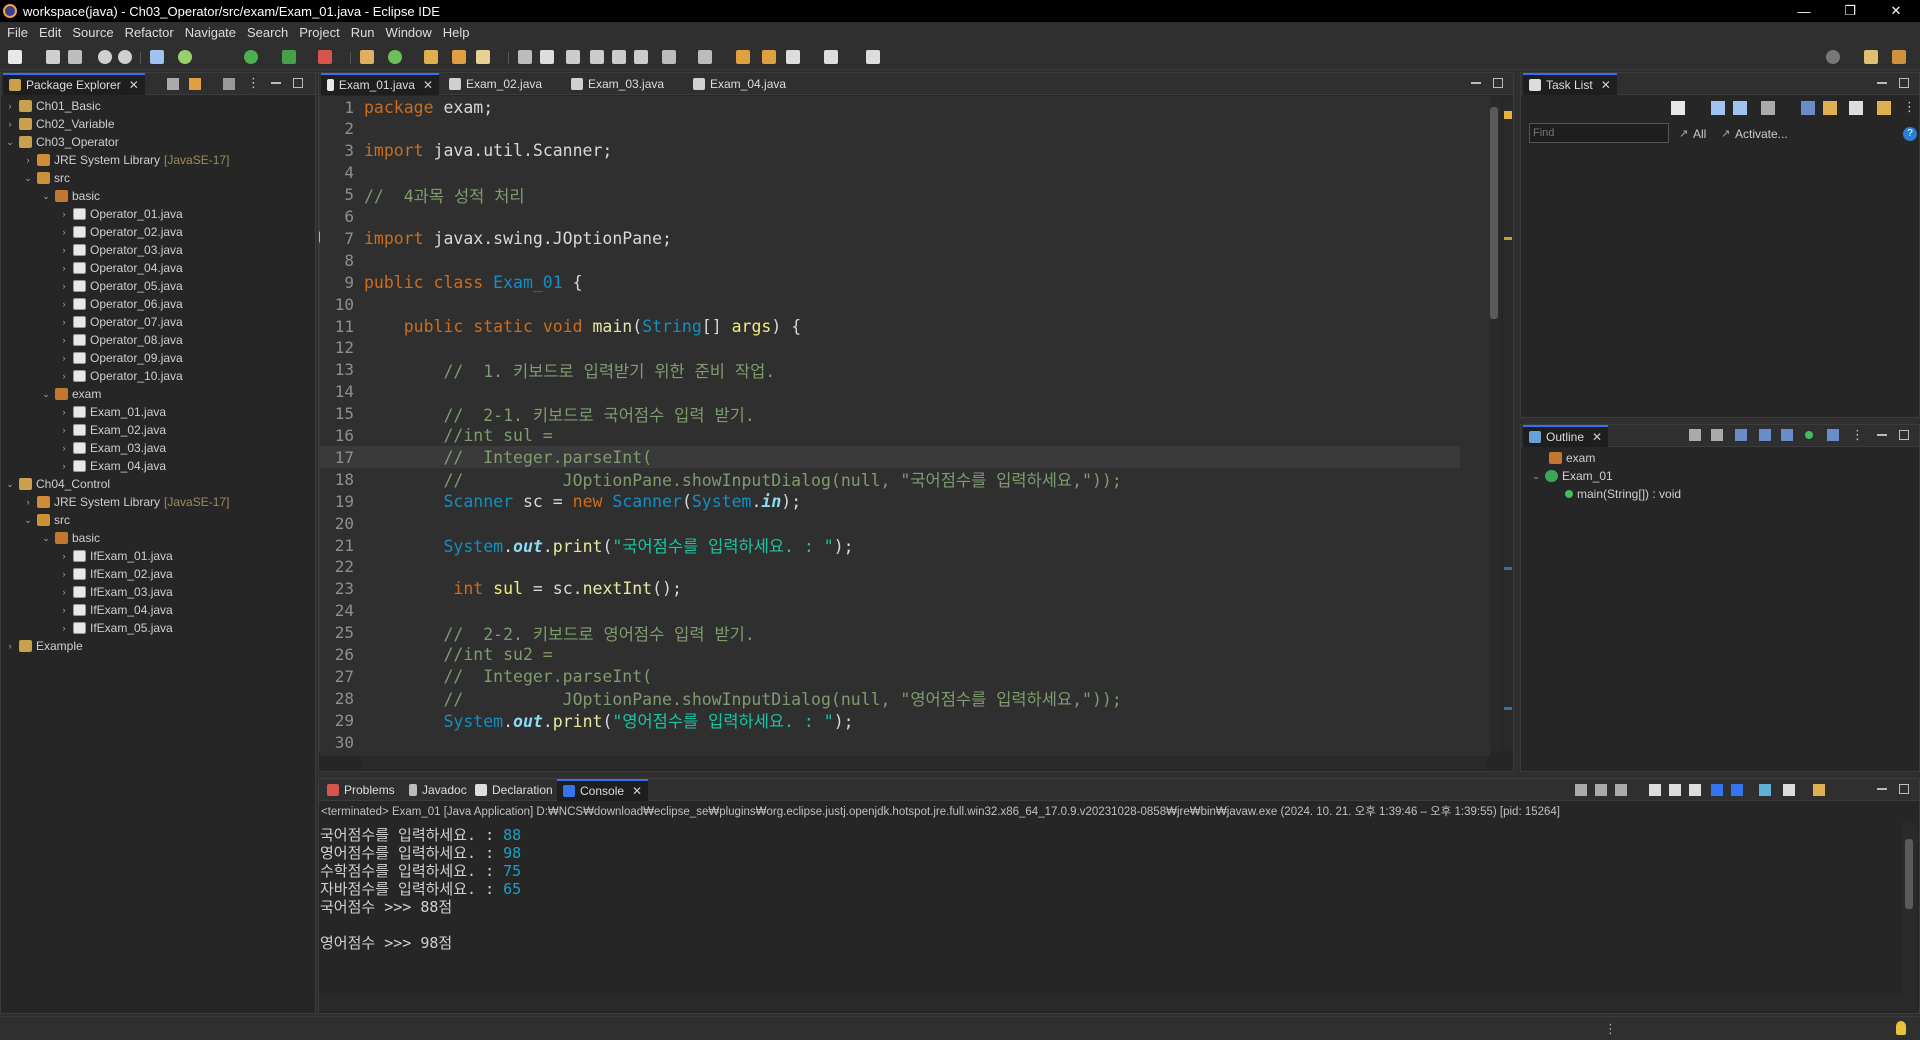 Image resolution: width=1920 pixels, height=1040 pixels. What do you see at coordinates (195, 84) in the screenshot?
I see `link-with-editor-icon` at bounding box center [195, 84].